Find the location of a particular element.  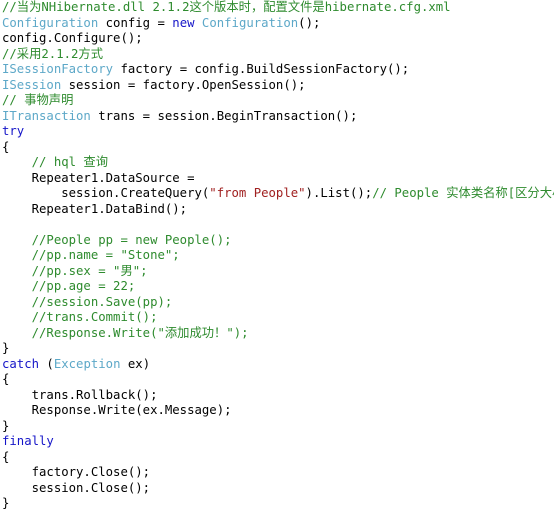

code-line: config.Configure(); is located at coordinates (277, 39).